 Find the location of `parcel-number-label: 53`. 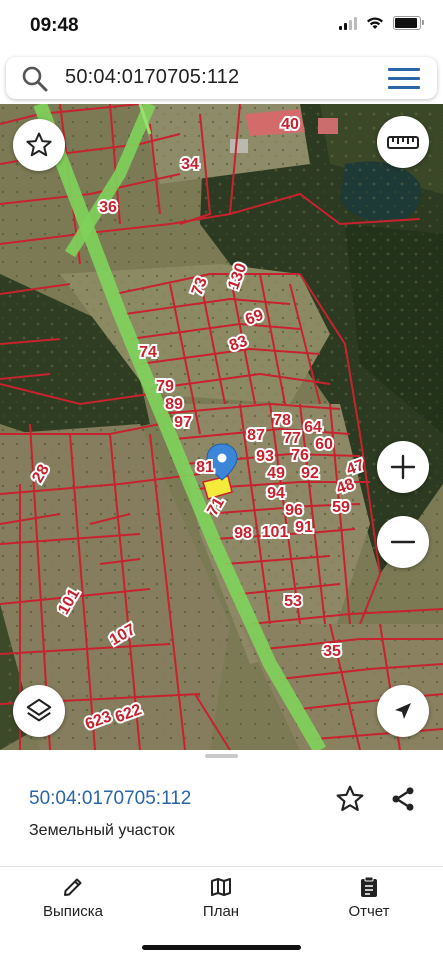

parcel-number-label: 53 is located at coordinates (293, 601).